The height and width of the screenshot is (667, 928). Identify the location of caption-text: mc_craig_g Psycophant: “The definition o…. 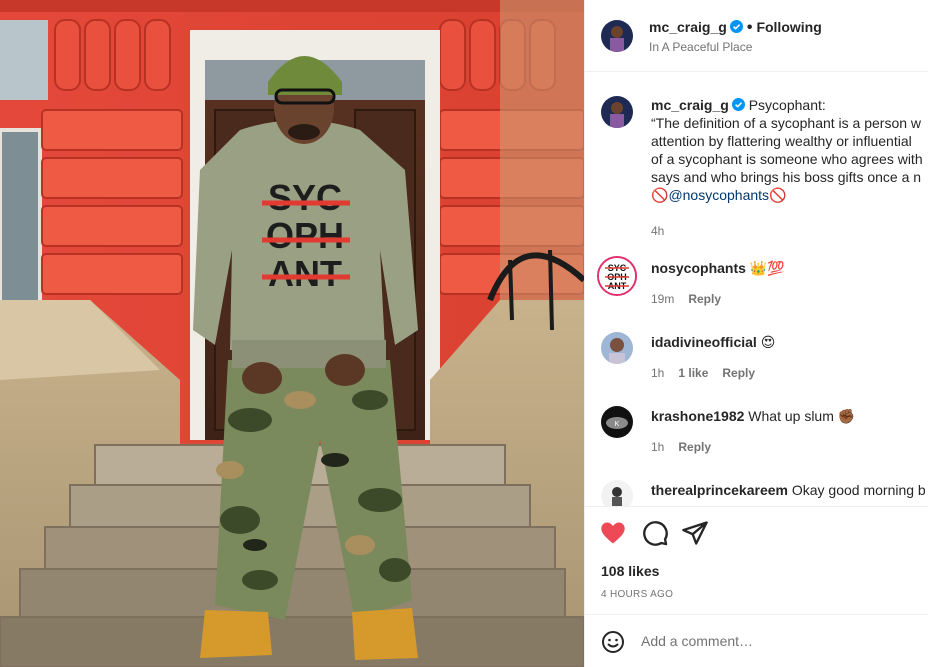
(789, 168).